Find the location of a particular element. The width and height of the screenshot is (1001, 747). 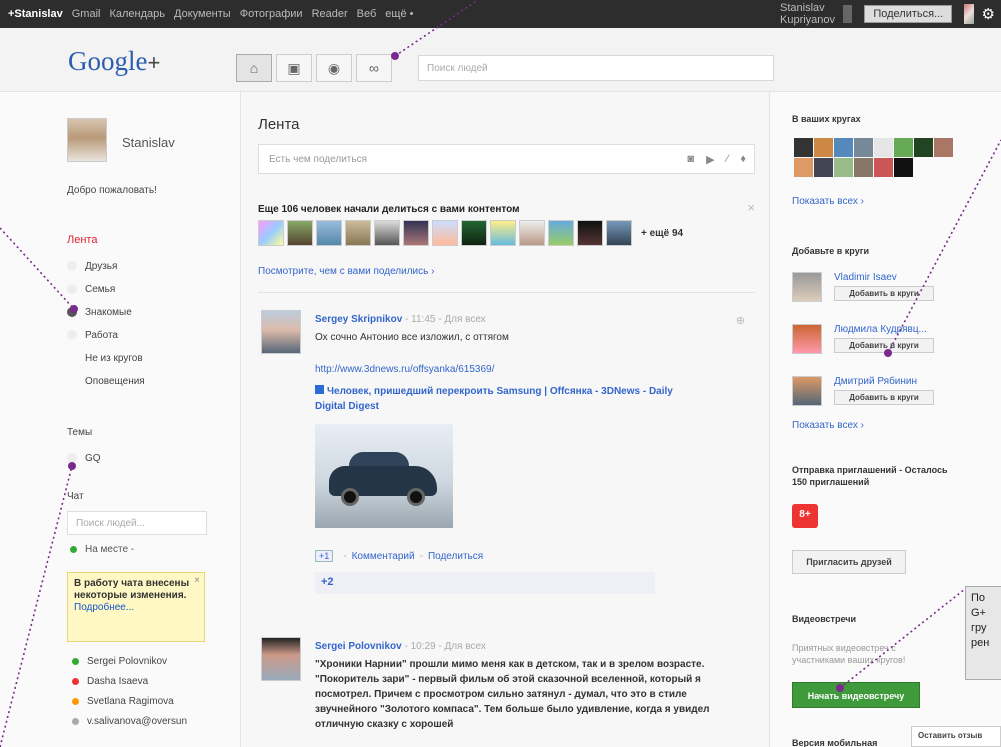

post-author: Sergei Polovnikov is located at coordinates (358, 646).